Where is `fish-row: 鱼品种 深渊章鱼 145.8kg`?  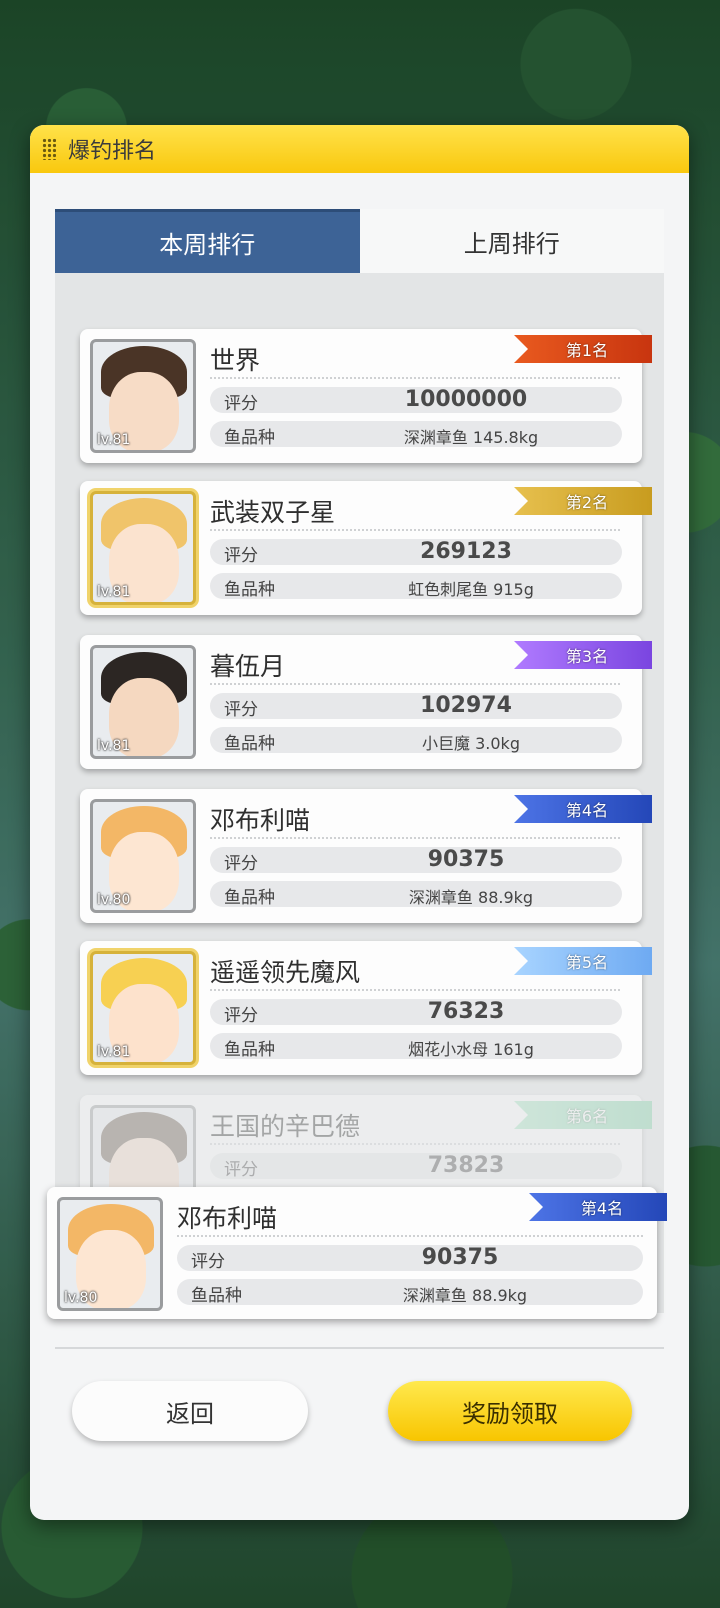
fish-row: 鱼品种 深渊章鱼 145.8kg is located at coordinates (416, 434).